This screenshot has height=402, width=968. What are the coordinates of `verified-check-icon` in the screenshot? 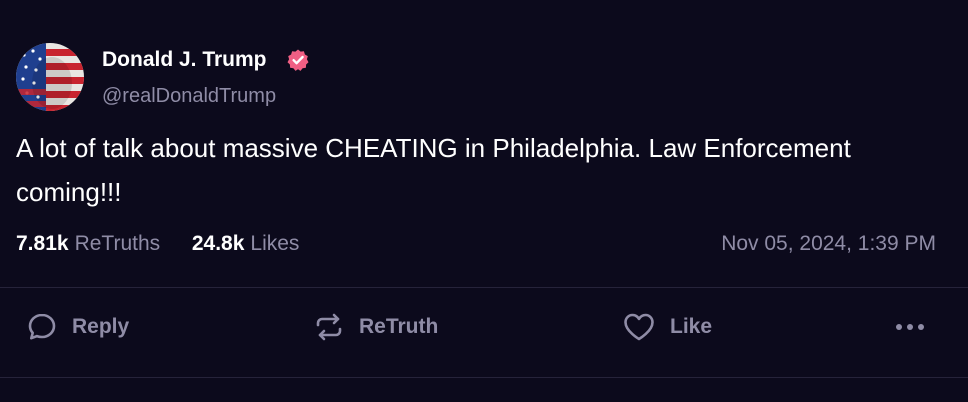 It's located at (298, 60).